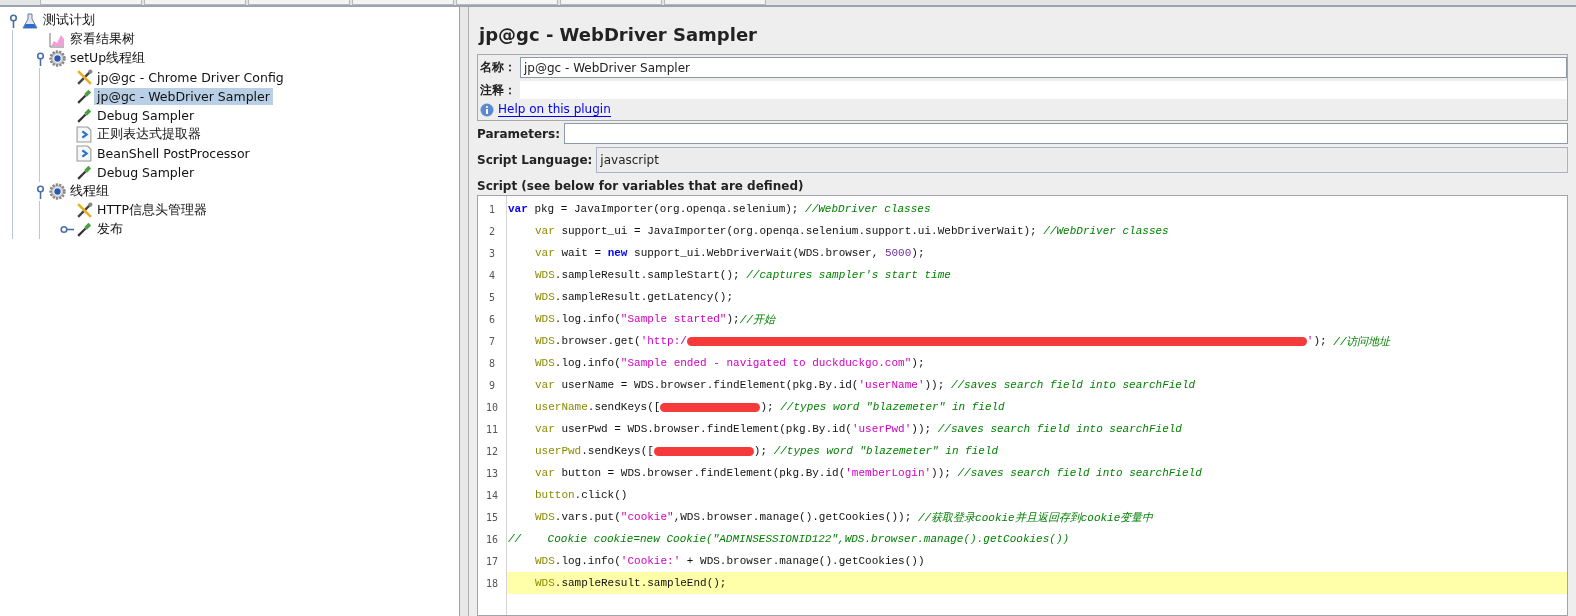 The width and height of the screenshot is (1576, 616). What do you see at coordinates (865, 385) in the screenshot?
I see `code-line: var userName = WDS.browser.findElement(pkg.By.id('userName')); //saves search field into searchField` at bounding box center [865, 385].